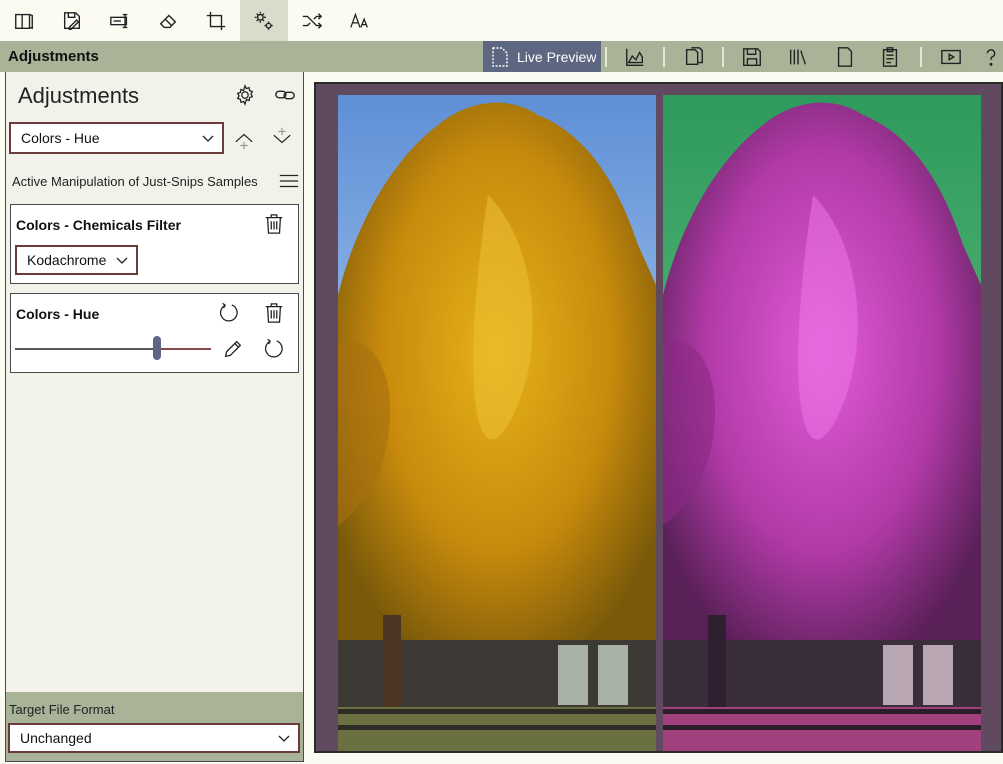  Describe the element at coordinates (58, 314) in the screenshot. I see `card-title: Colors - Hue` at that location.